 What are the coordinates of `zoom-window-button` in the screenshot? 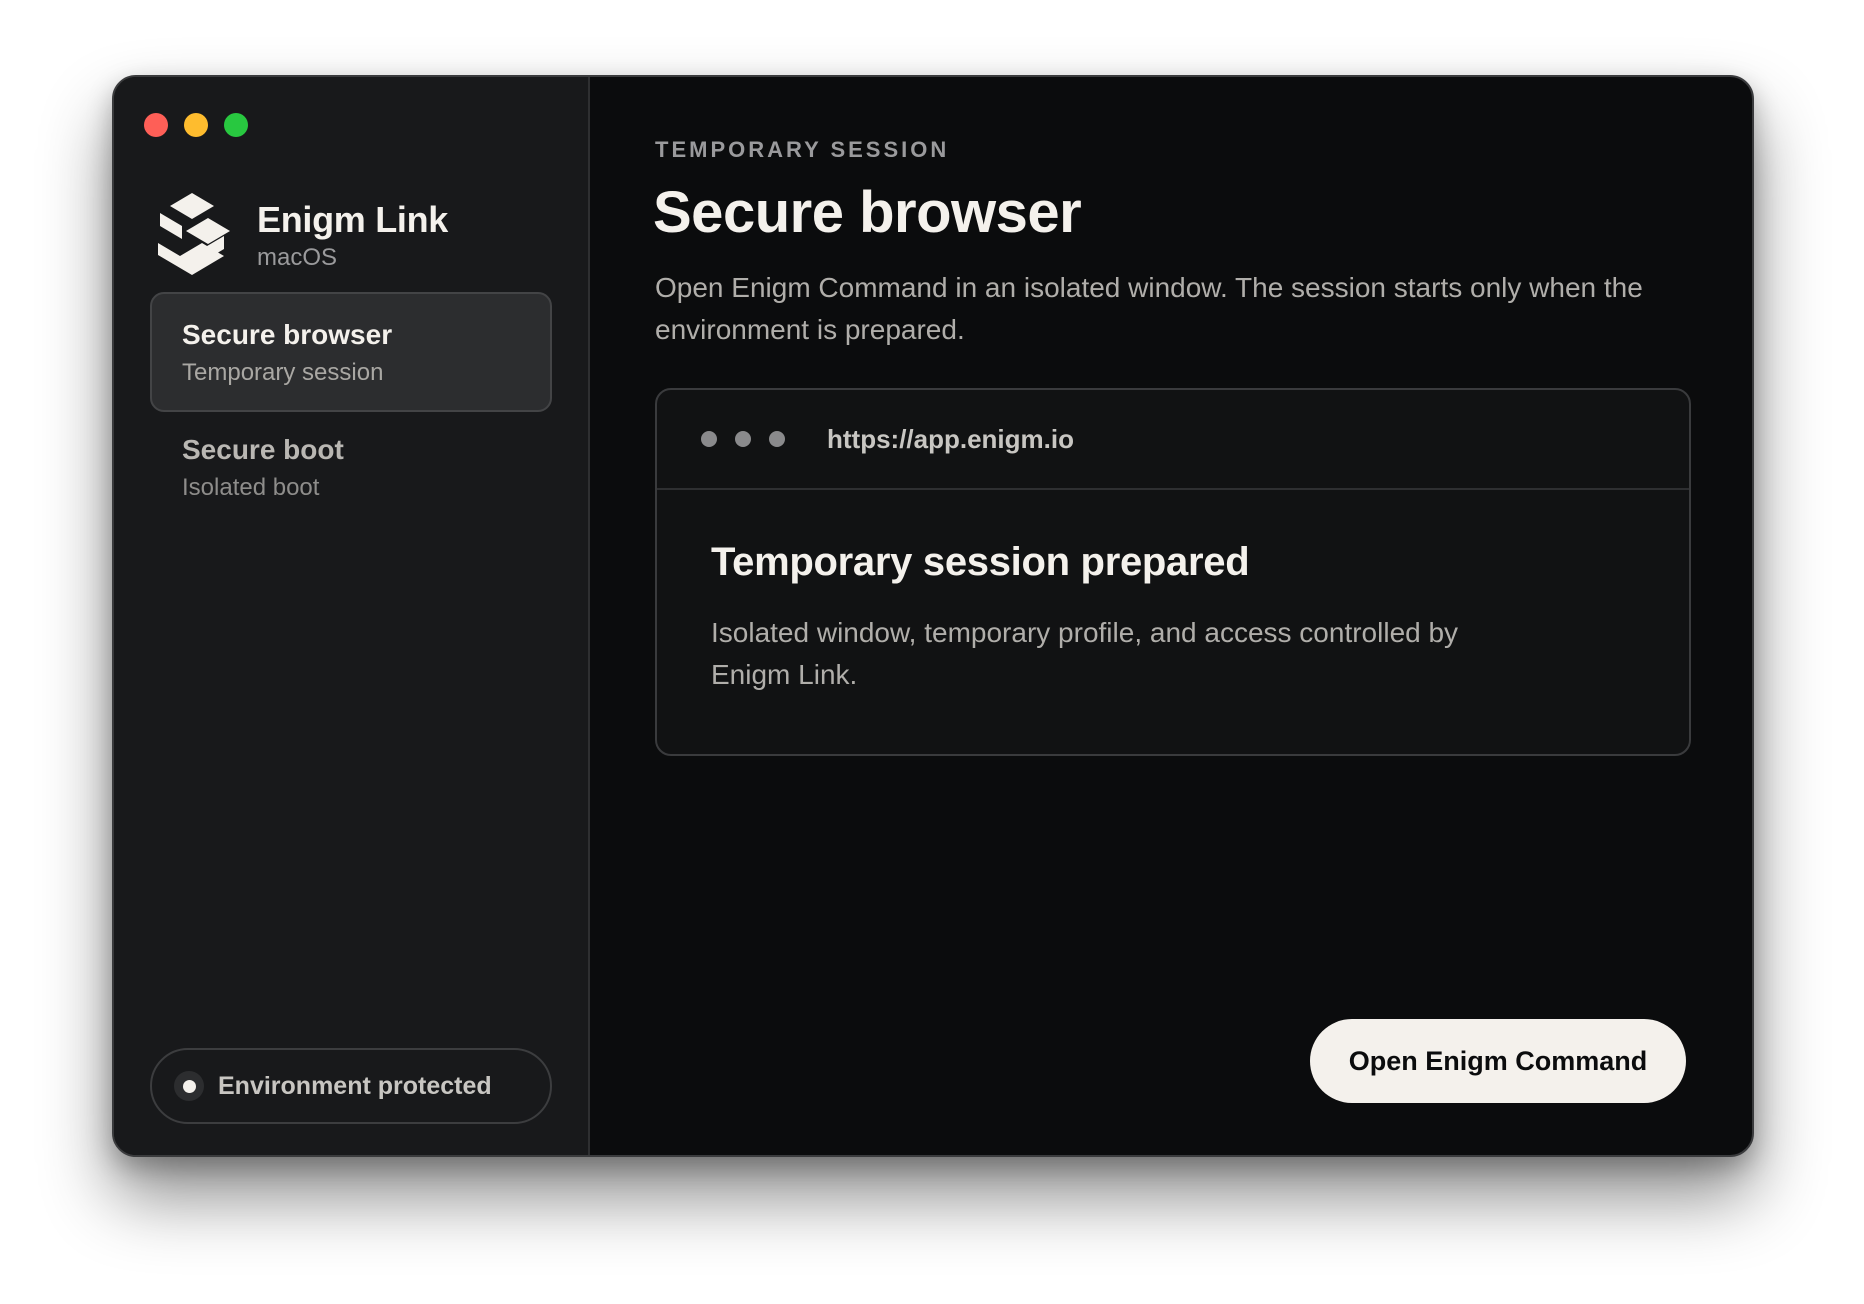 It's located at (236, 125).